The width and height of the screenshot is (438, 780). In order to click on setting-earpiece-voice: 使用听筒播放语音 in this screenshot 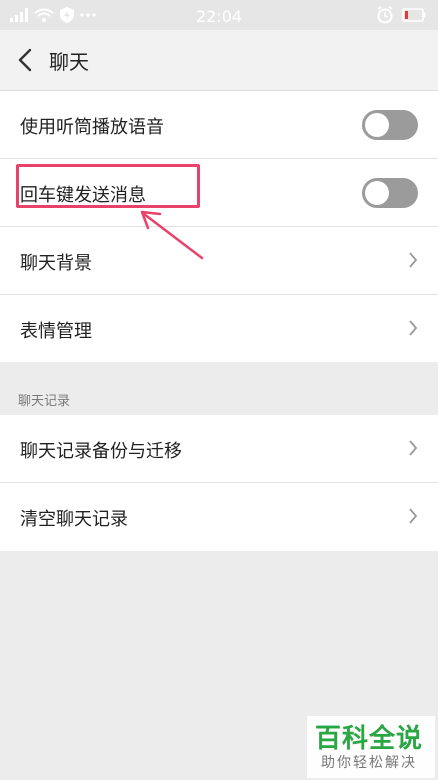, I will do `click(219, 125)`.